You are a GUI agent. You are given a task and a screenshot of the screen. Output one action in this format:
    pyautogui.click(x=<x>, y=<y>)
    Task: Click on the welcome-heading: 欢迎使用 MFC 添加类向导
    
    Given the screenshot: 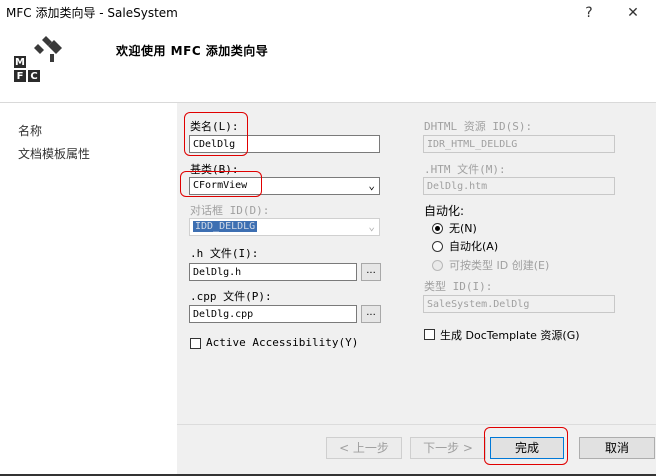 What is the action you would take?
    pyautogui.click(x=192, y=51)
    